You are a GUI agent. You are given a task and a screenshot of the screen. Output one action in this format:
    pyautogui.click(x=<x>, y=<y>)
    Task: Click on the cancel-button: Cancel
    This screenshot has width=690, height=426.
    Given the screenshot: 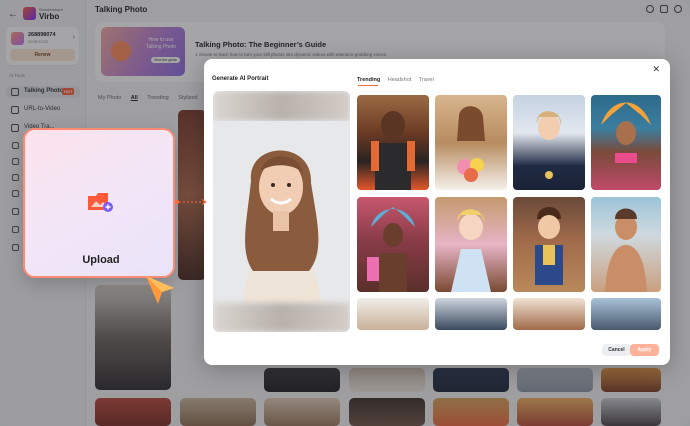 What is the action you would take?
    pyautogui.click(x=616, y=350)
    